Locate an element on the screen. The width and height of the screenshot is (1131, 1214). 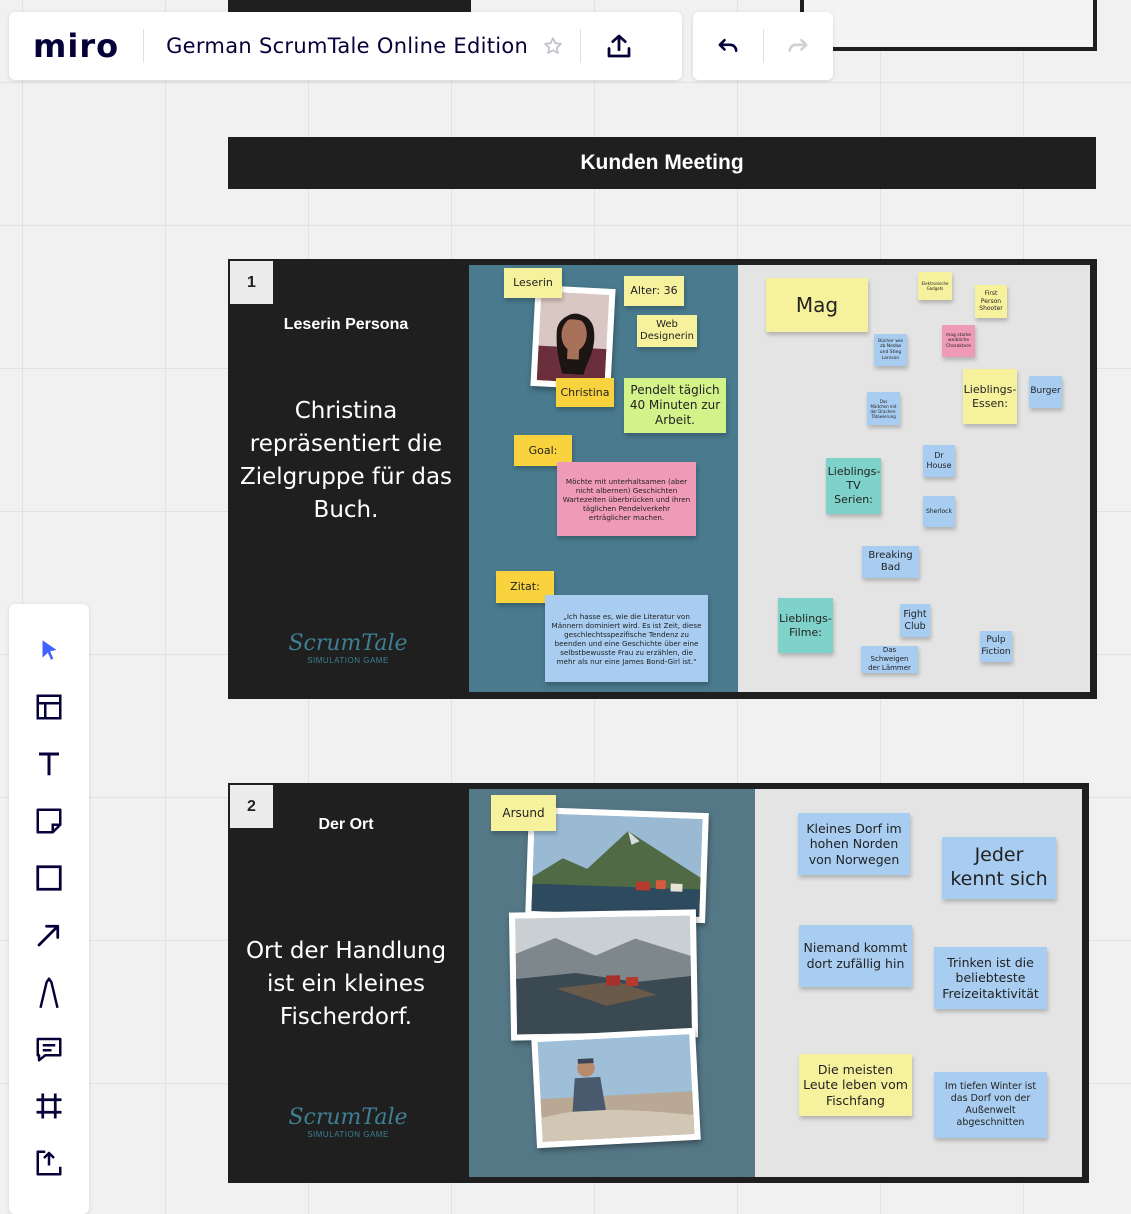
sticky-note-burger: Burger is located at coordinates (1045, 392).